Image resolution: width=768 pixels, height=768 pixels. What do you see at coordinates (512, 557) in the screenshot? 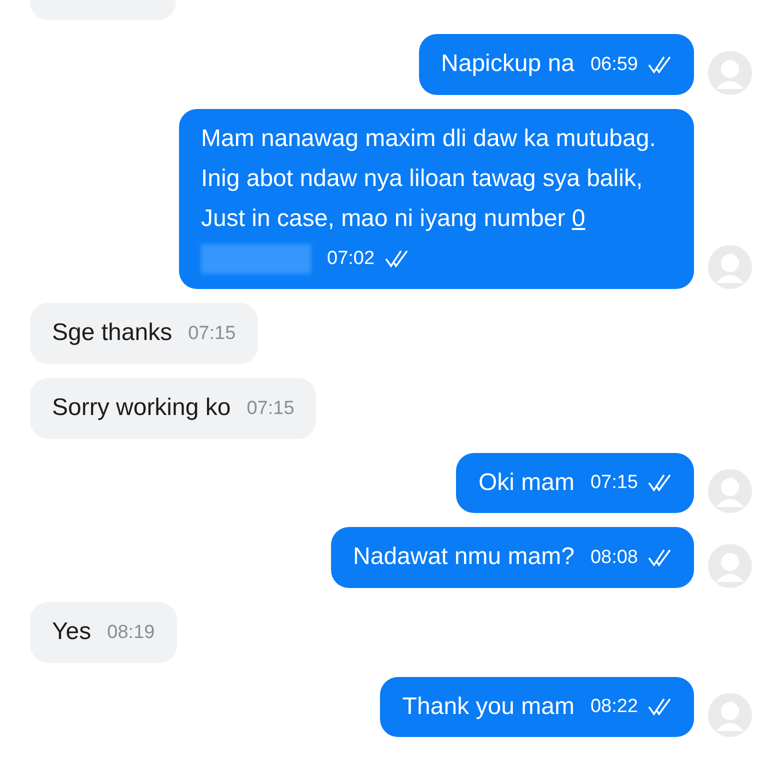
I see `message-text: Nadawat nmu mam? 08:08` at bounding box center [512, 557].